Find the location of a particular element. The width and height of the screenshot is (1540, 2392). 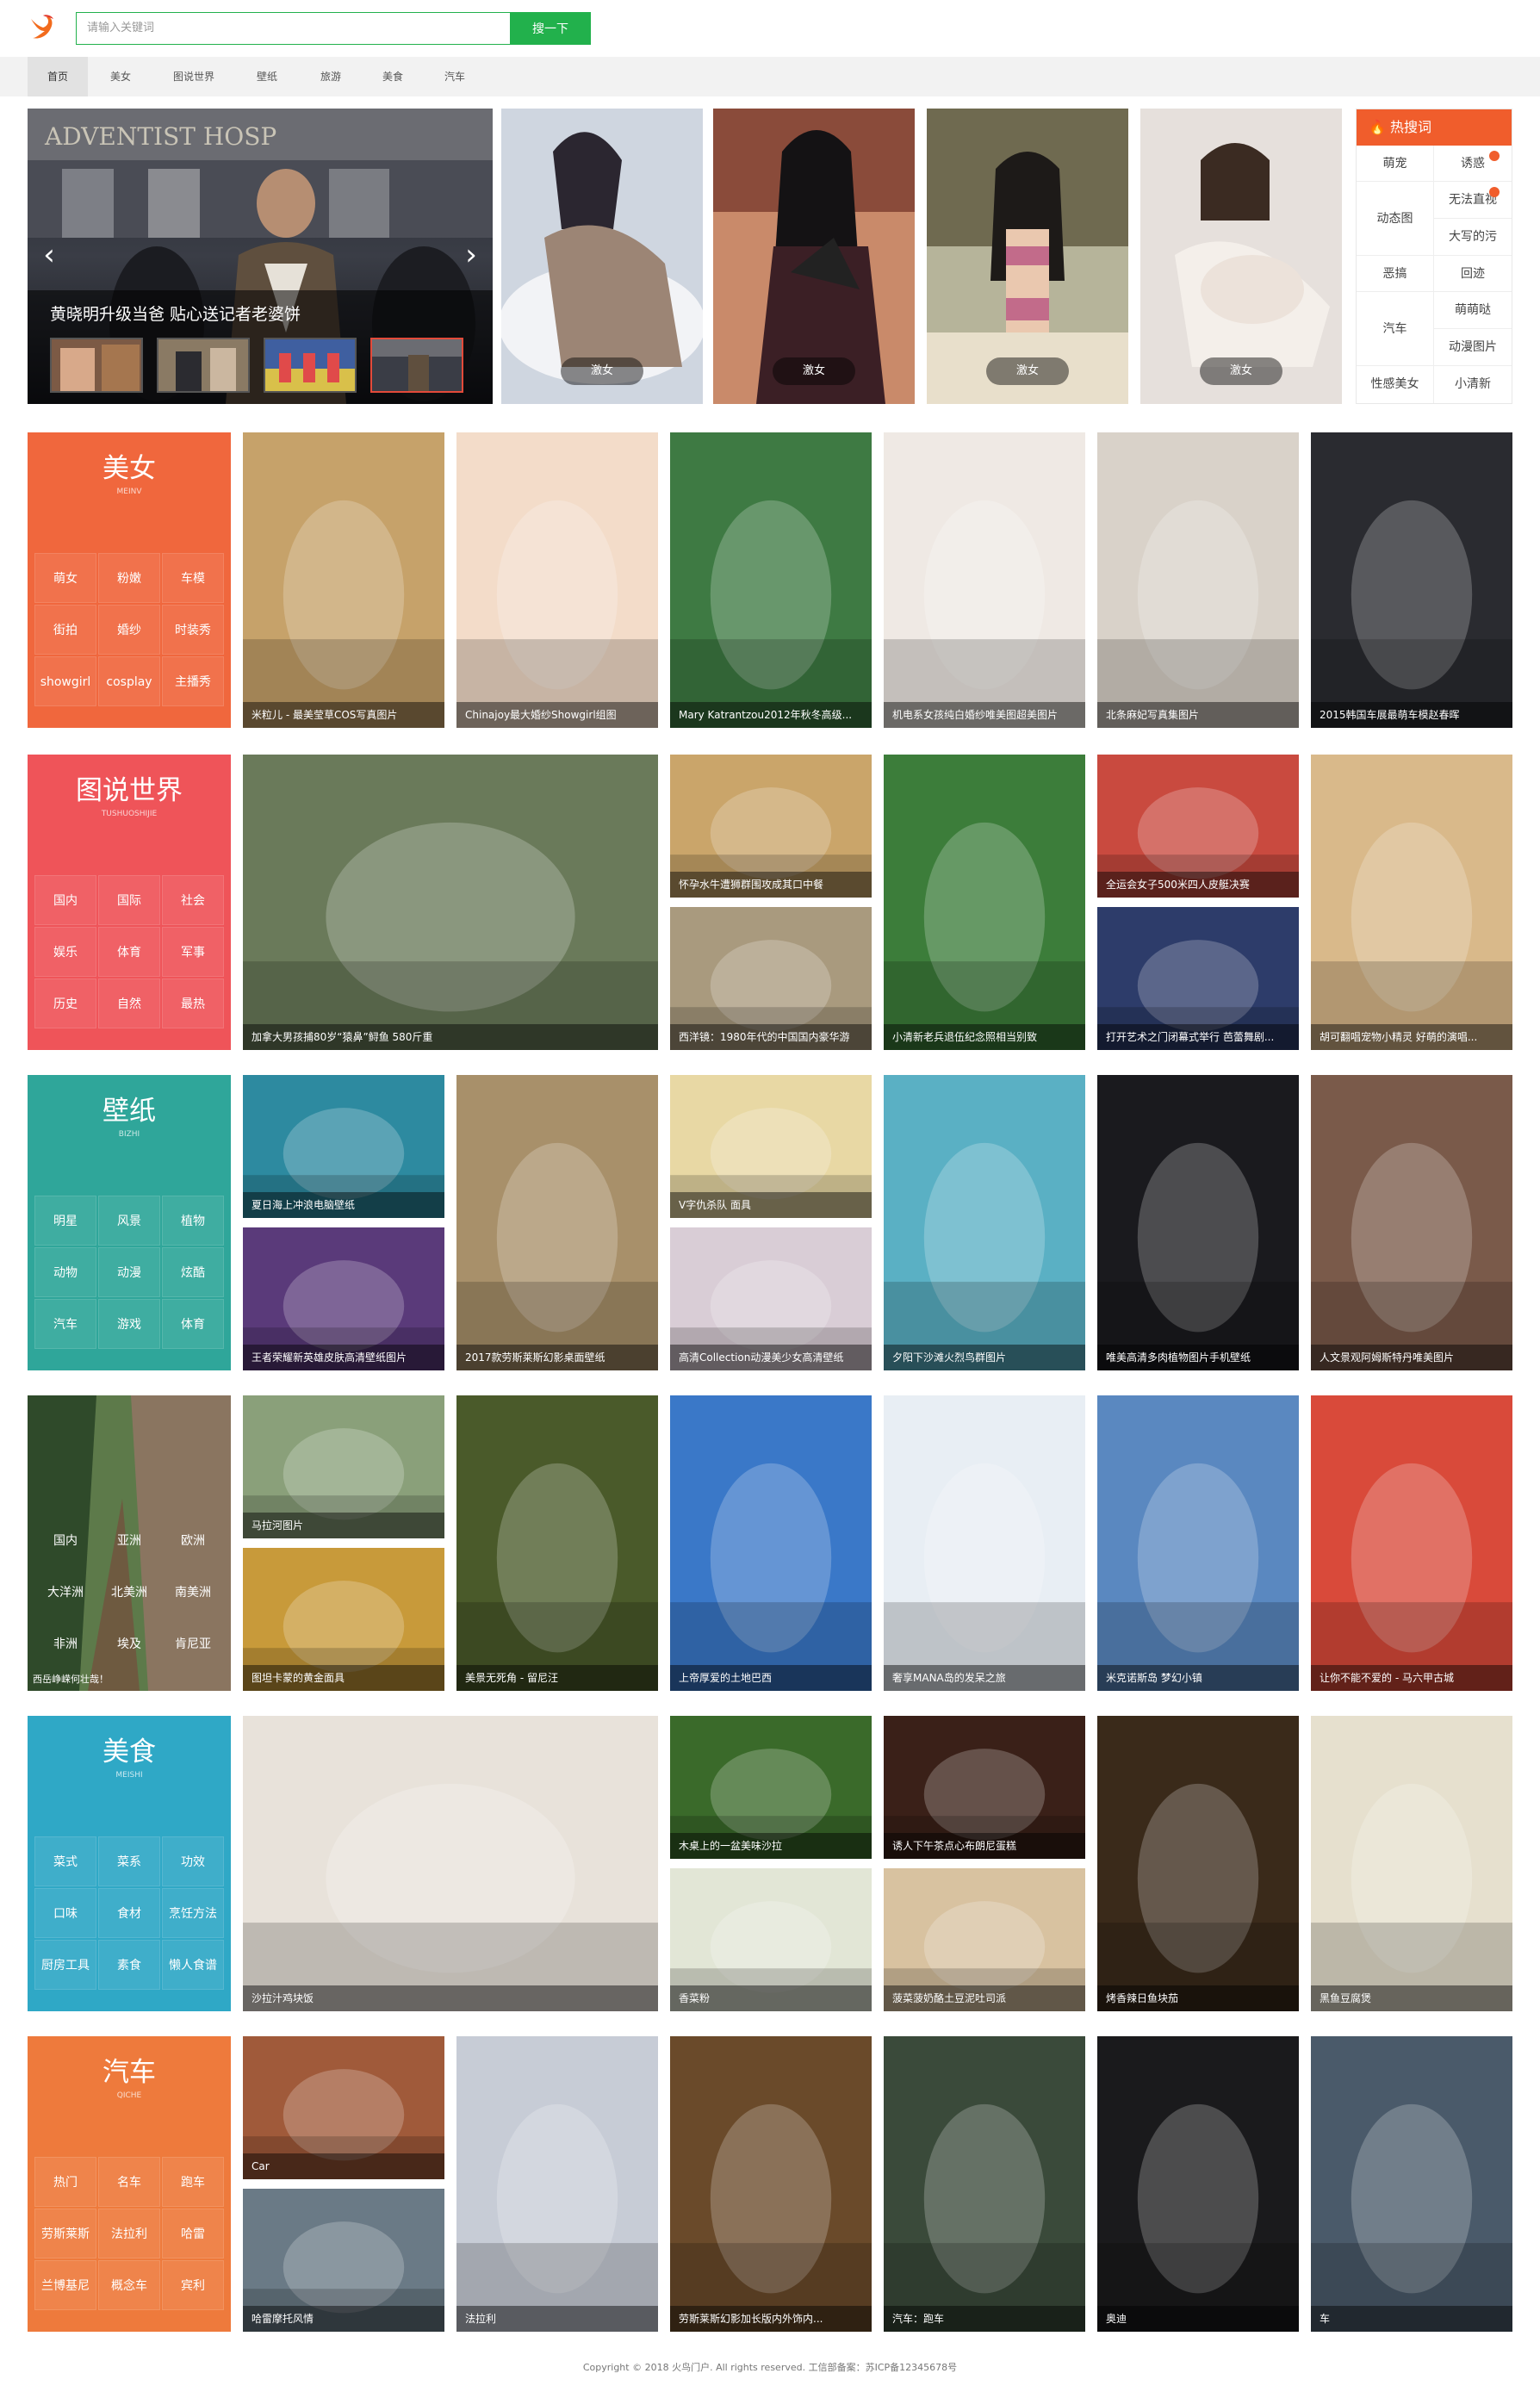

photo-tile: 美景无死角 - 留尼汪 is located at coordinates (557, 1543).